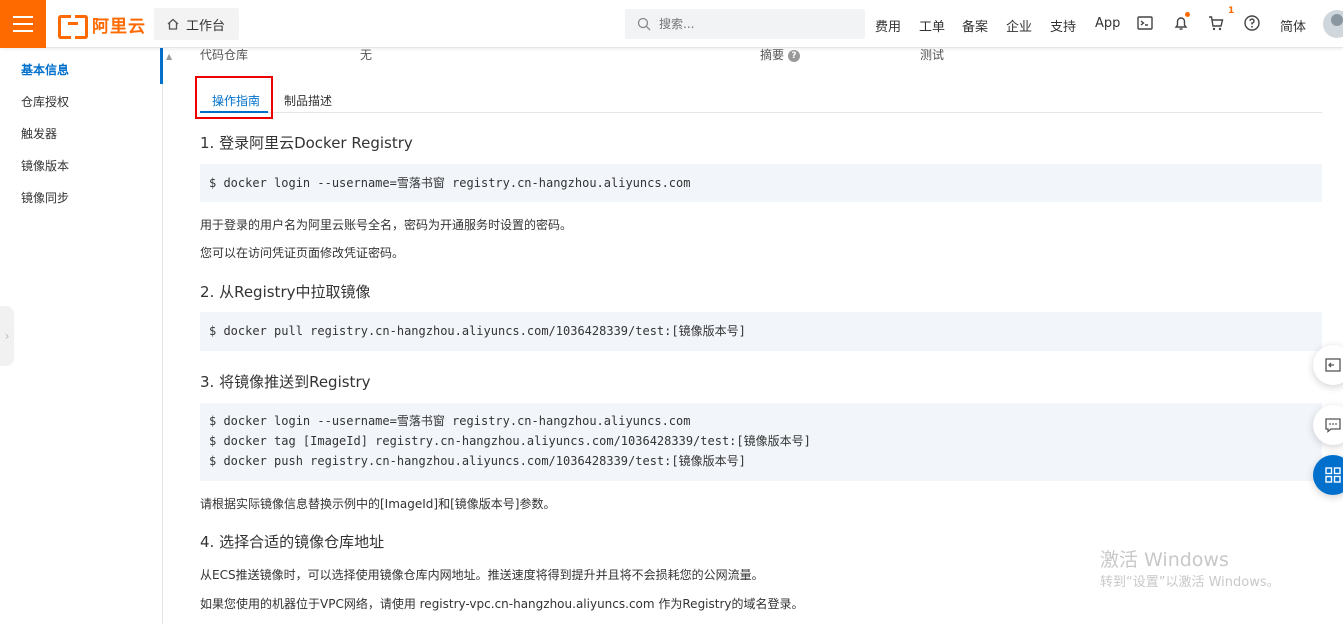  What do you see at coordinates (45, 101) in the screenshot?
I see `sidebar-item-repo-auth: 仓库授权` at bounding box center [45, 101].